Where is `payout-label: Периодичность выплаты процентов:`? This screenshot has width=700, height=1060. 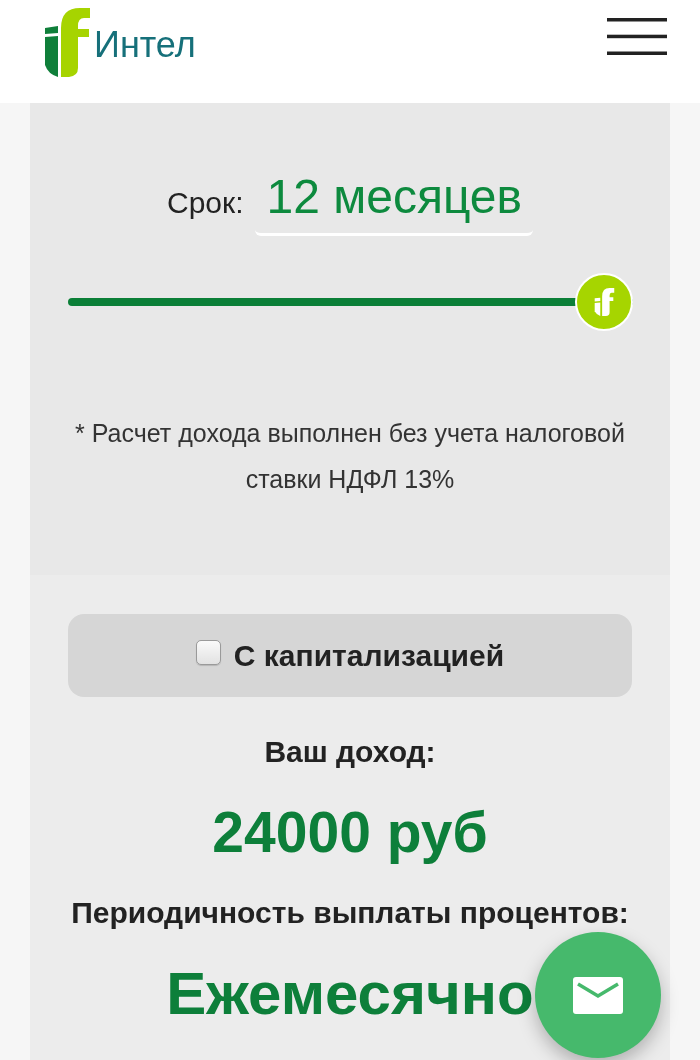 payout-label: Периодичность выплаты процентов: is located at coordinates (350, 913).